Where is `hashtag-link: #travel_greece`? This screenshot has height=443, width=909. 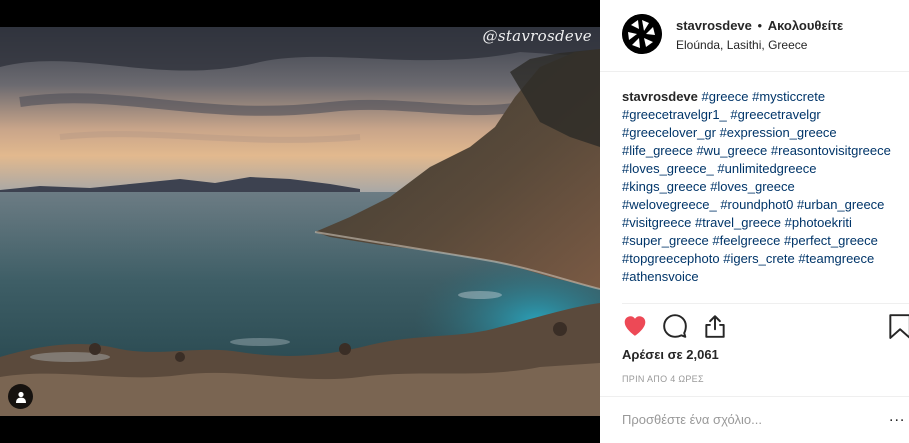 hashtag-link: #travel_greece is located at coordinates (738, 222).